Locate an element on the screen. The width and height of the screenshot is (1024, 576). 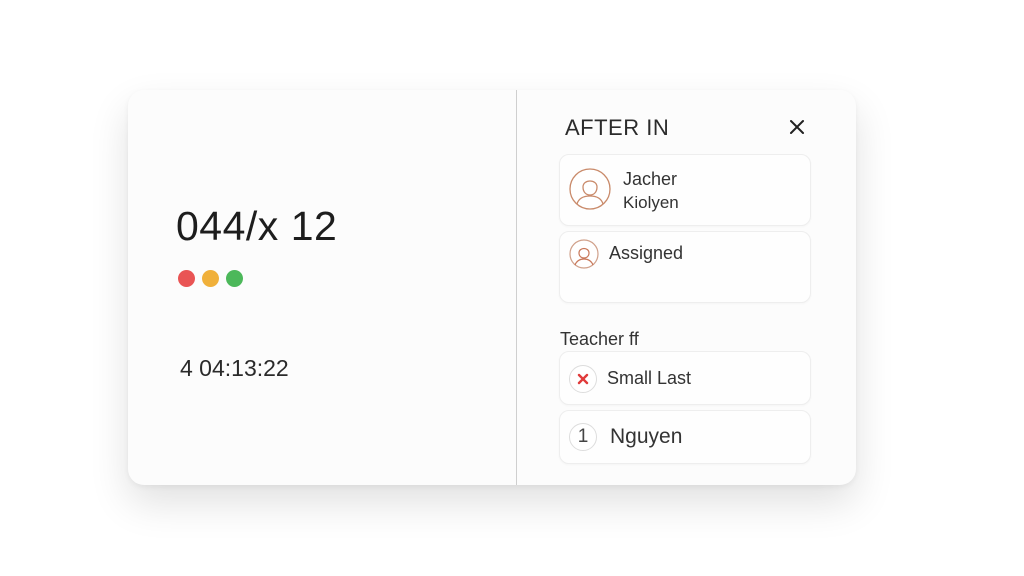
session-code: 044/x 12 is located at coordinates (257, 226).